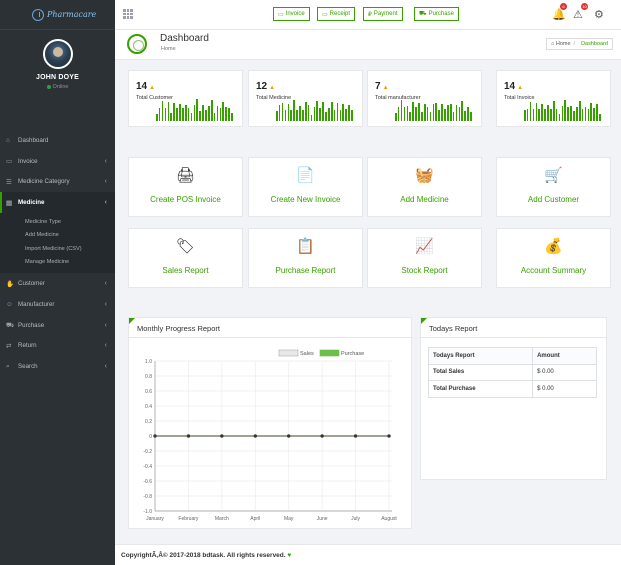  I want to click on sidebar-item-label: Customer, so click(31, 284).